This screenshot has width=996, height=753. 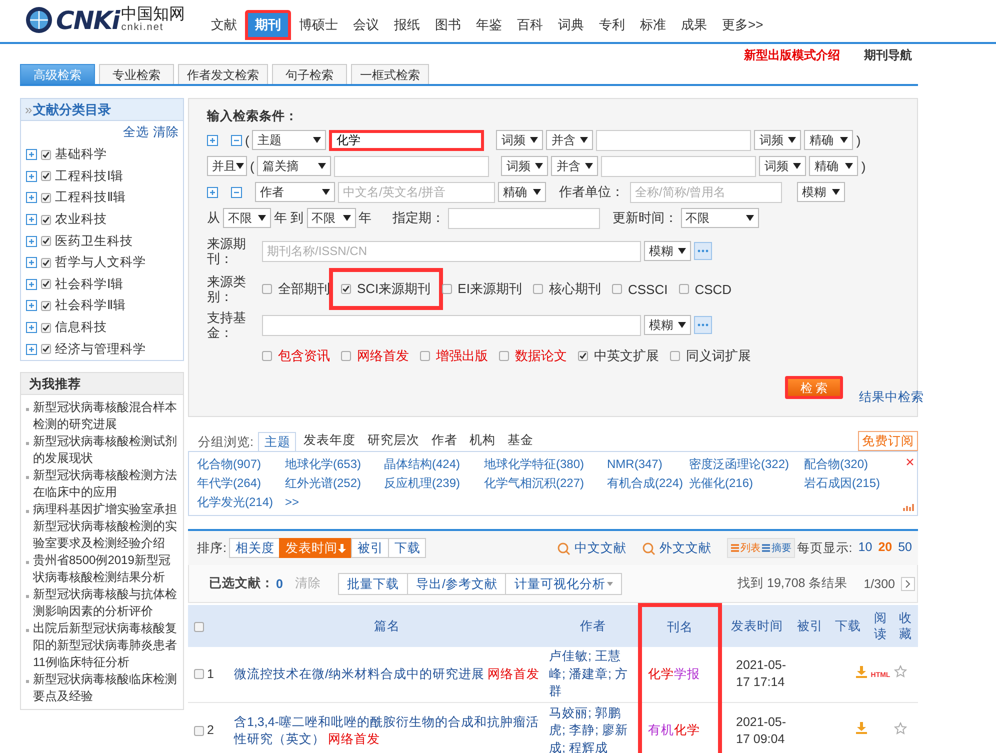 I want to click on group-tab: 研究层次, so click(x=393, y=441).